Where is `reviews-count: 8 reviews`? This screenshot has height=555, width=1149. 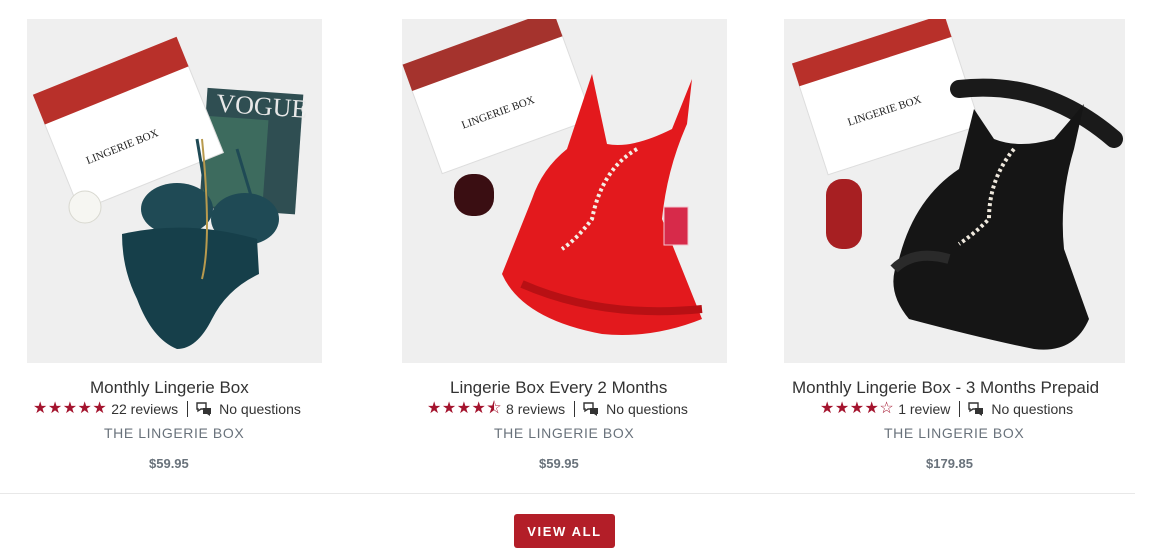 reviews-count: 8 reviews is located at coordinates (535, 409).